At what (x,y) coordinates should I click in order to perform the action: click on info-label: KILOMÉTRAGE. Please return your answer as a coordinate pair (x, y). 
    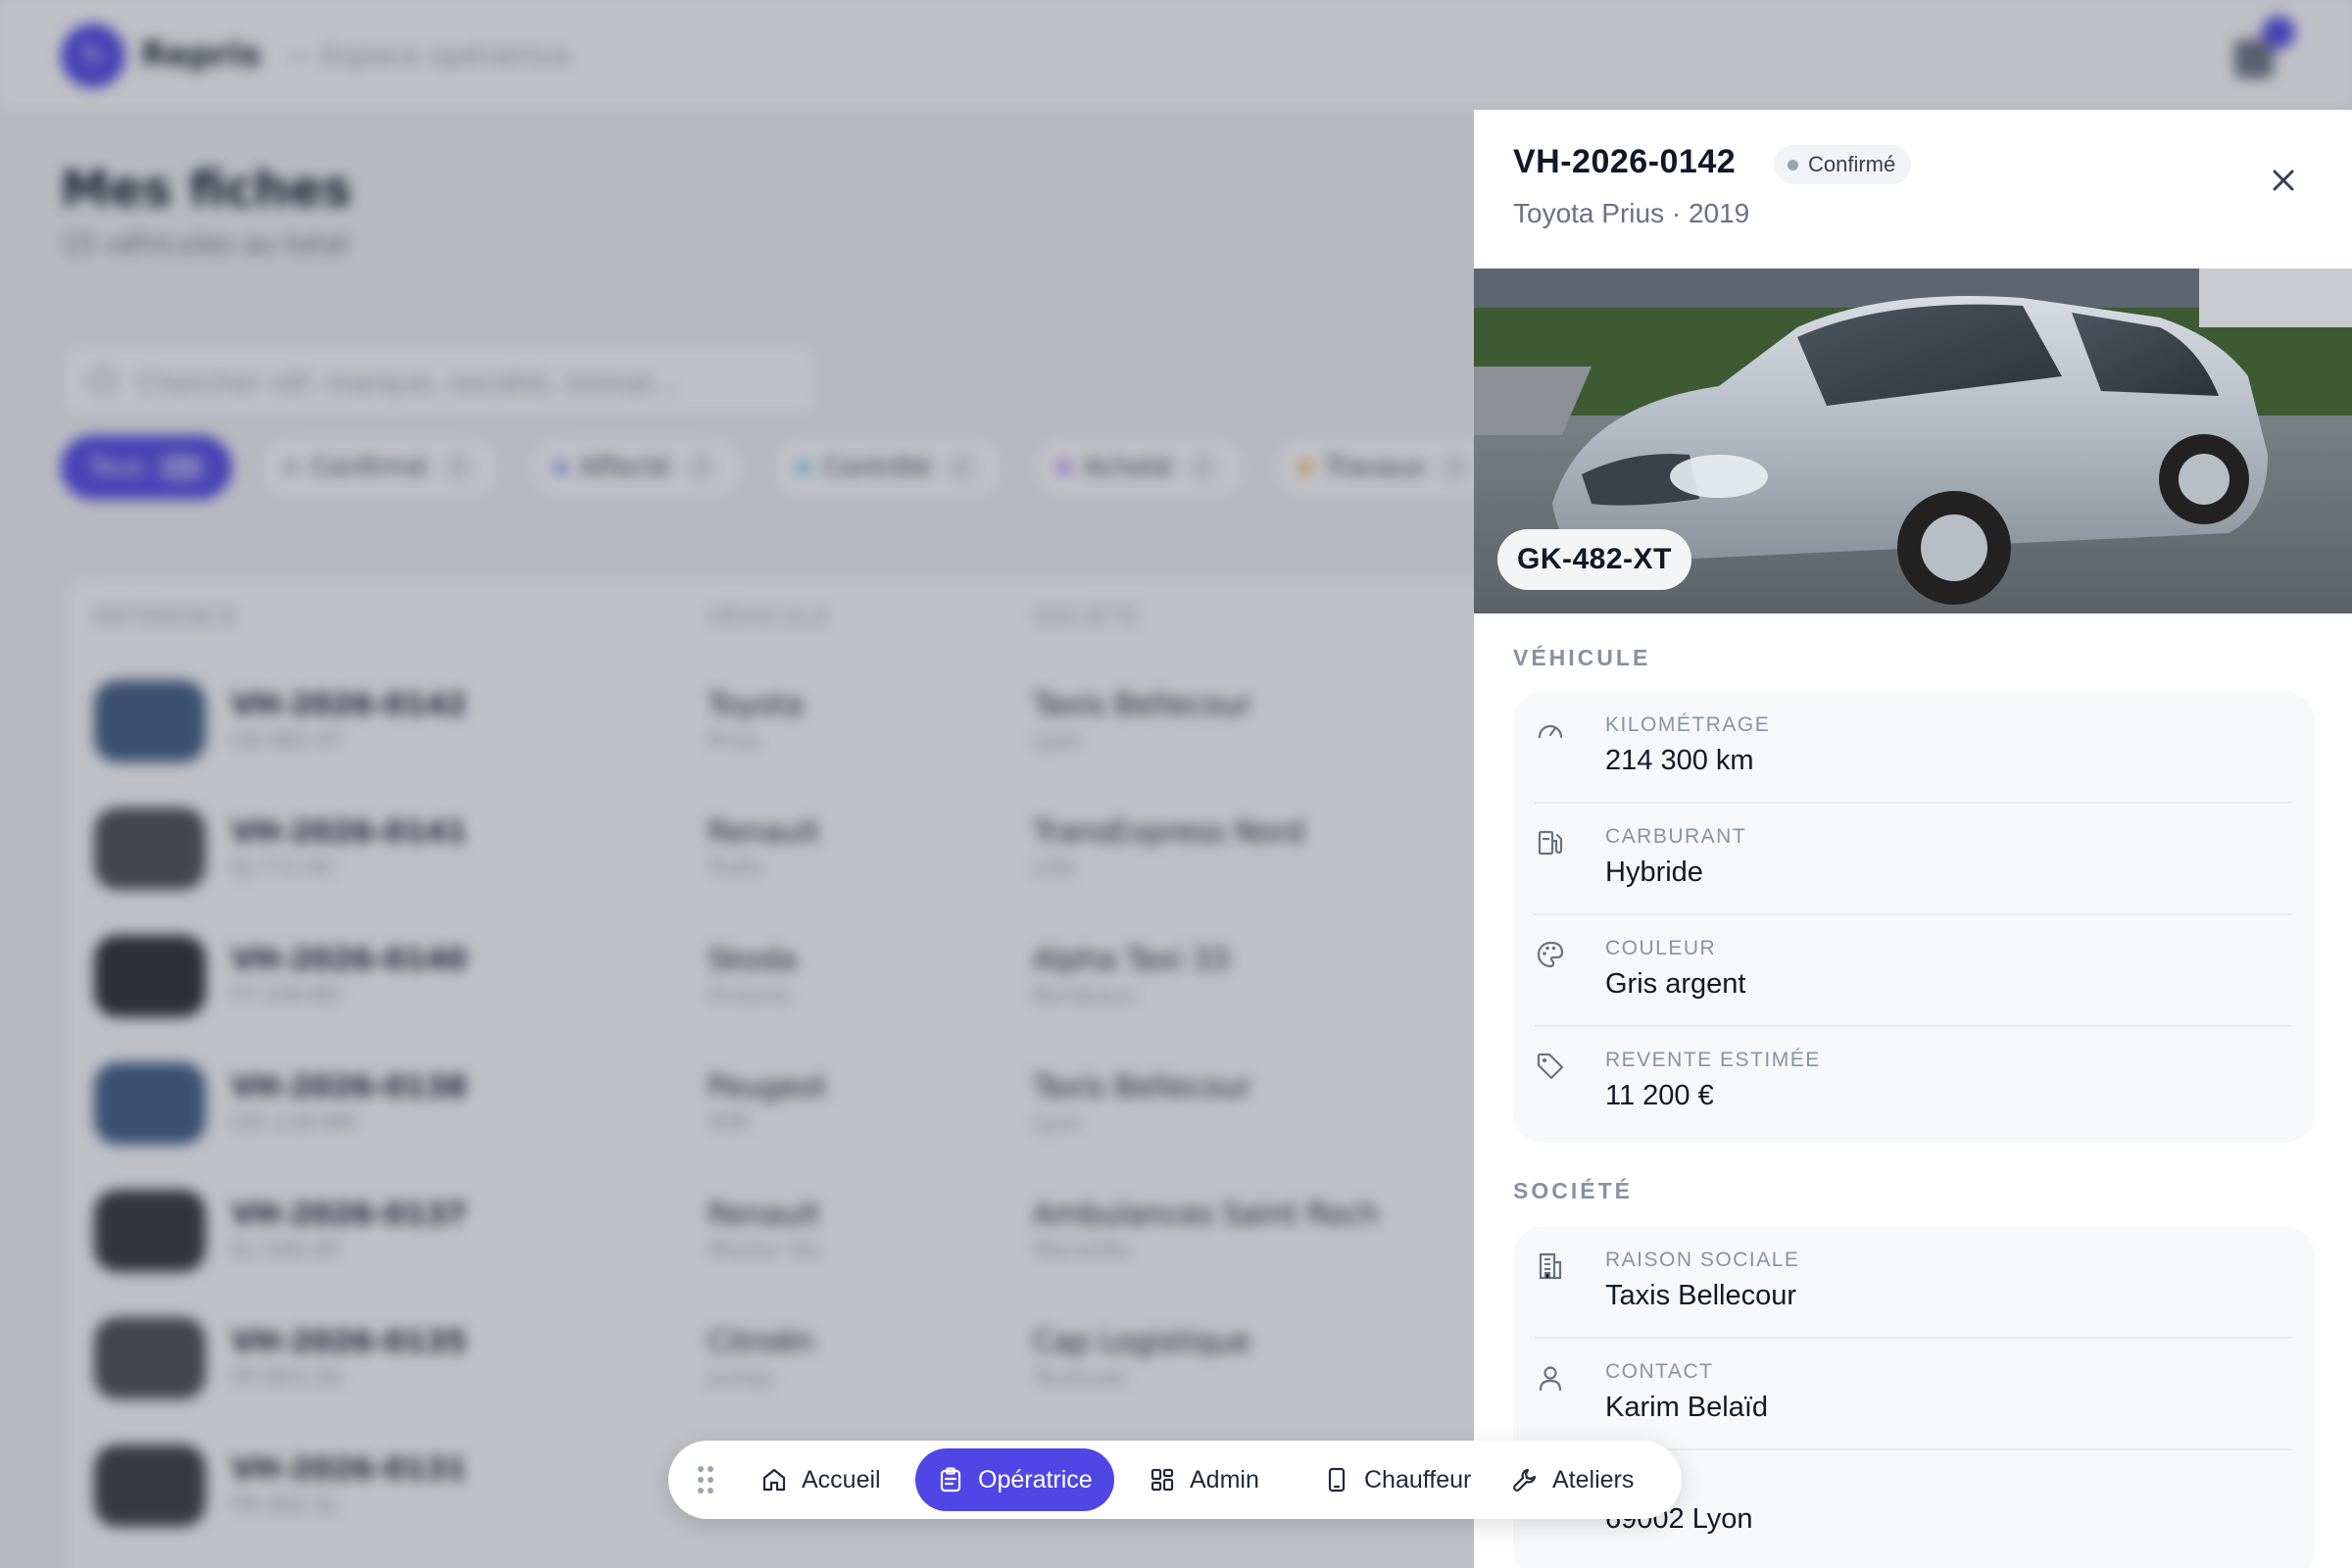
    Looking at the image, I should click on (1688, 724).